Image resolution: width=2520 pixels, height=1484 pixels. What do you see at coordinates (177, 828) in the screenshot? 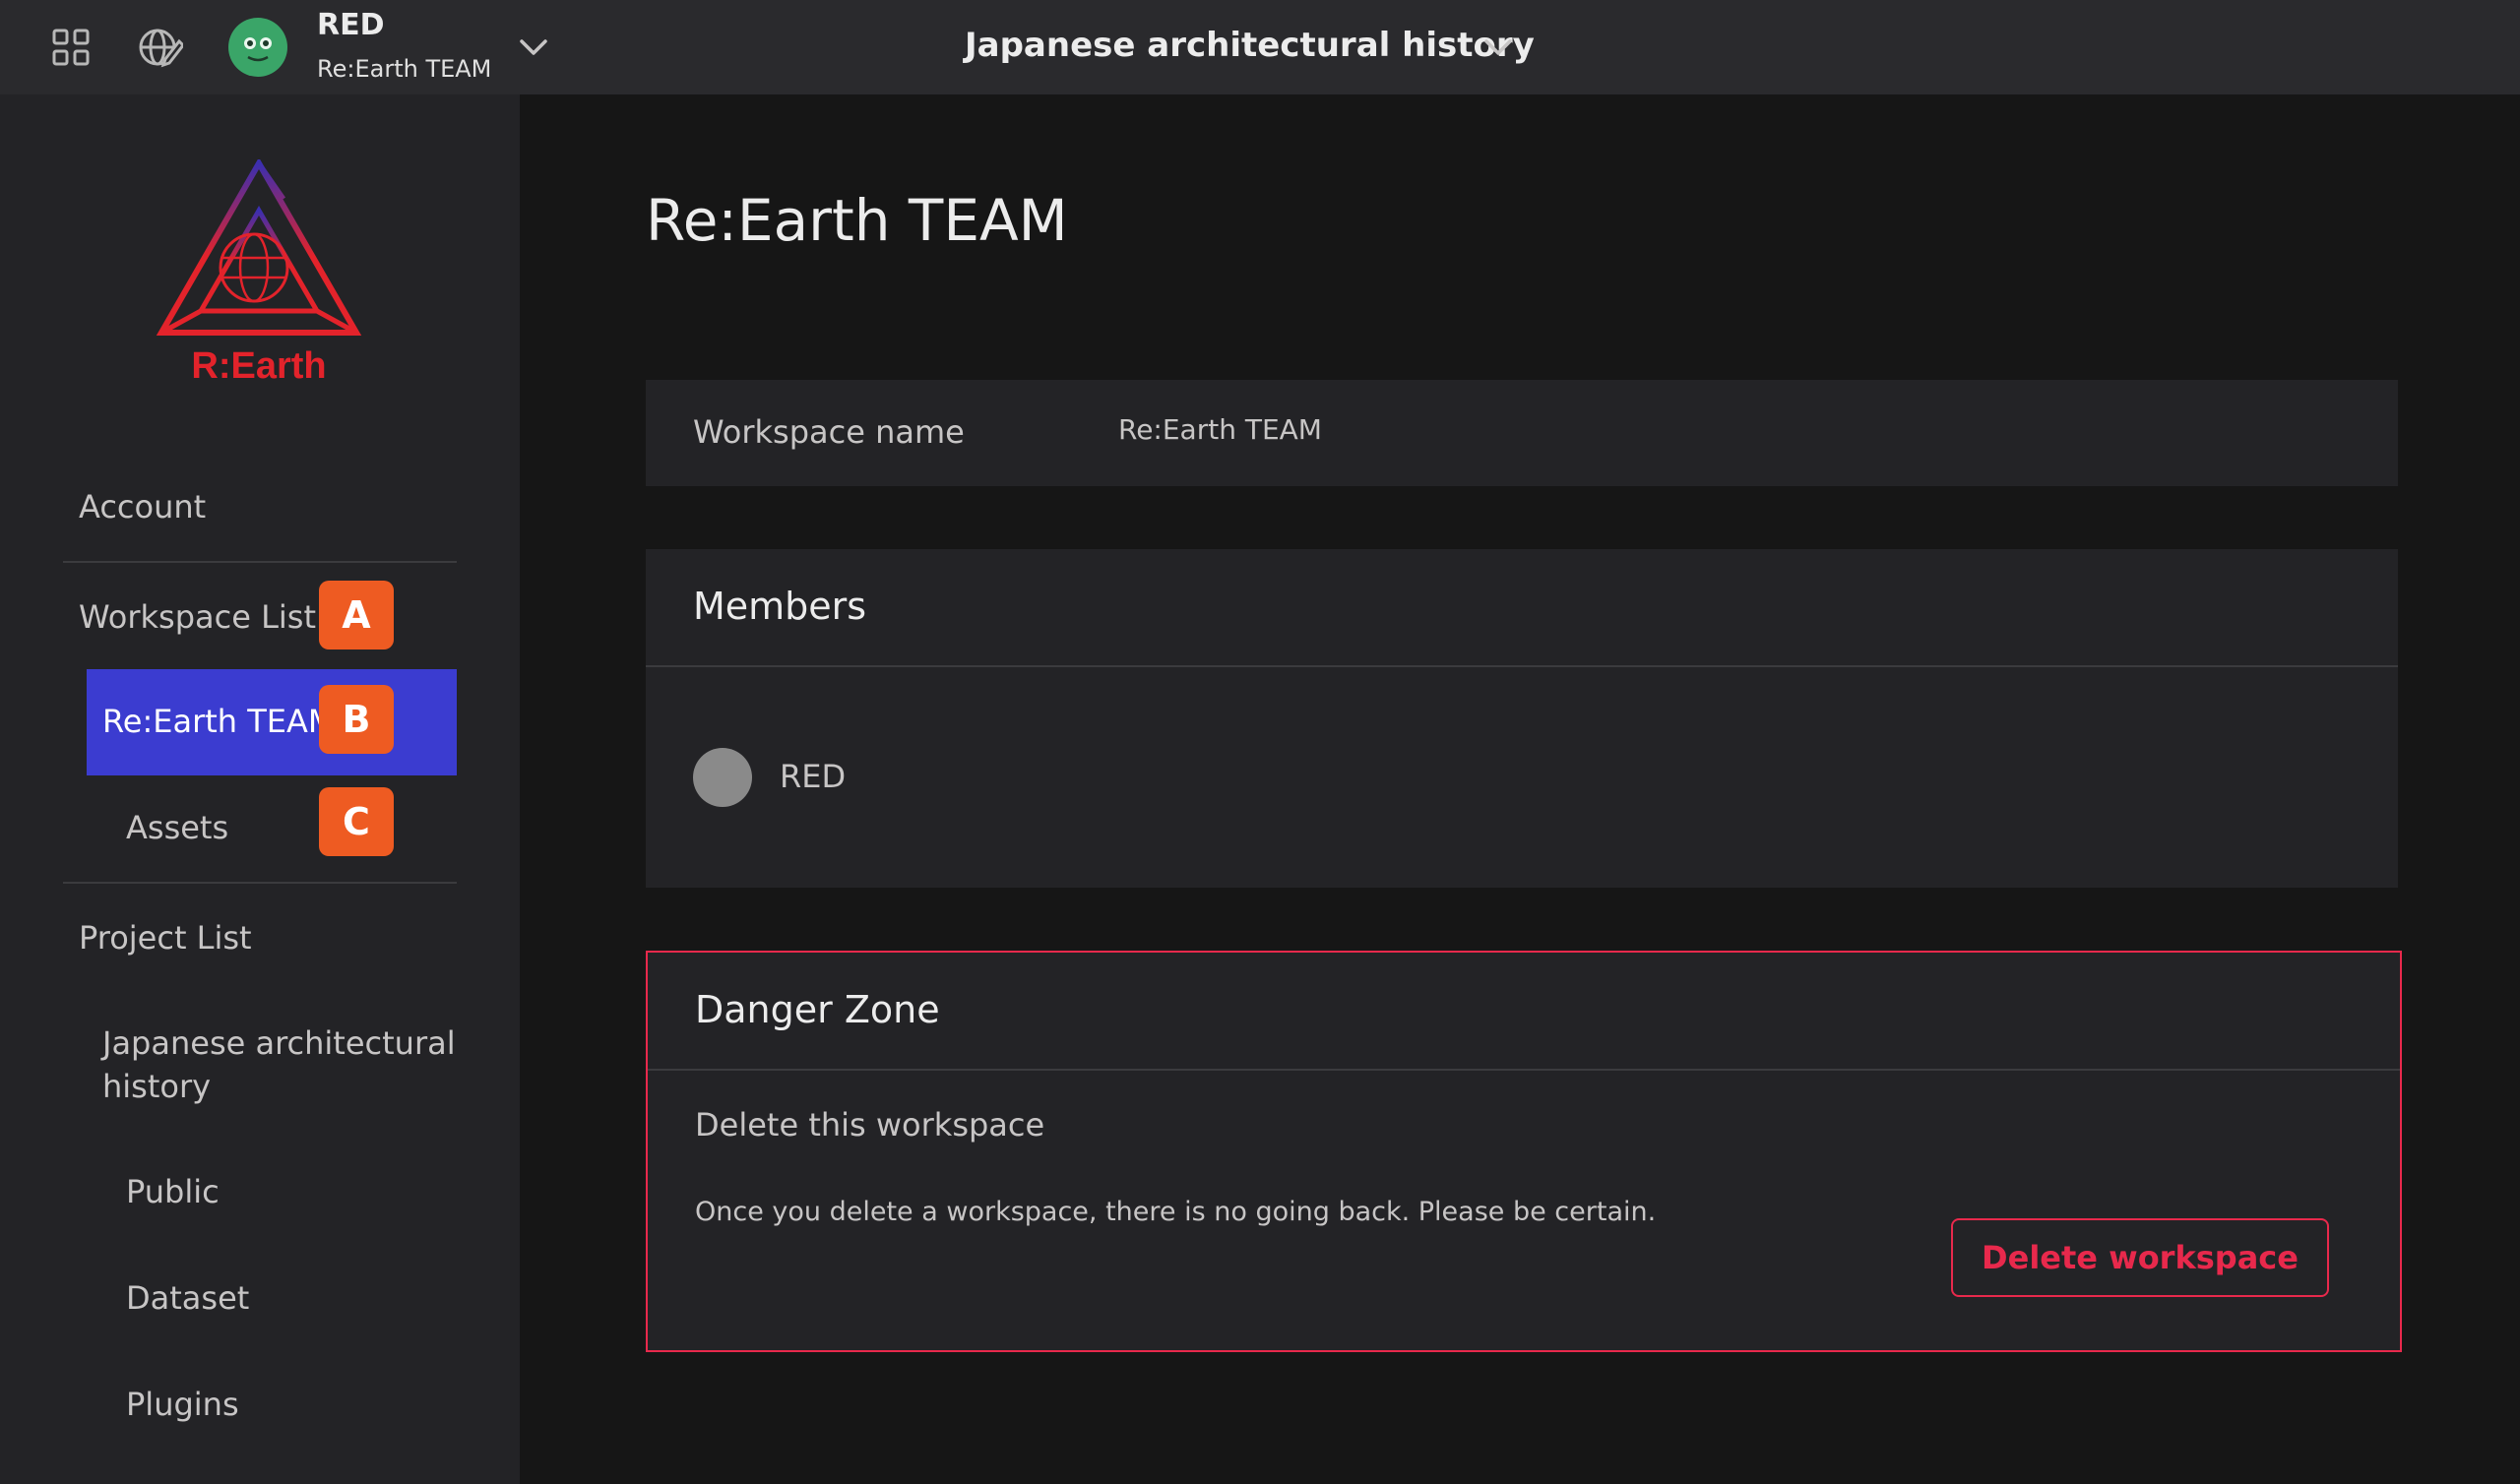
I see `sidebar-item-assets: Assets` at bounding box center [177, 828].